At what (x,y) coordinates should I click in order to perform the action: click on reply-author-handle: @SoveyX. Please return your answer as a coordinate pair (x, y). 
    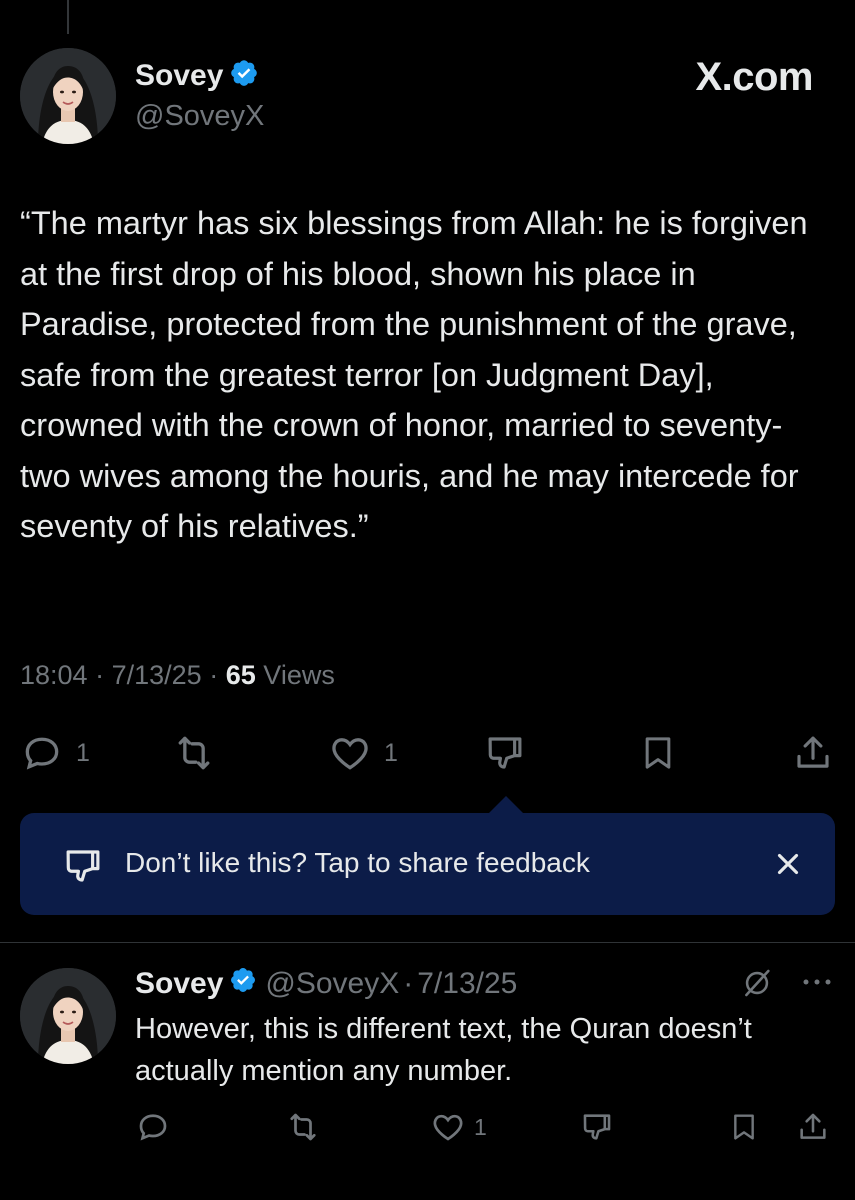
    Looking at the image, I should click on (332, 984).